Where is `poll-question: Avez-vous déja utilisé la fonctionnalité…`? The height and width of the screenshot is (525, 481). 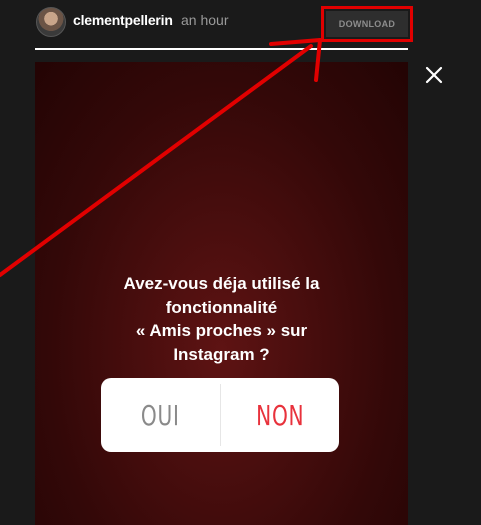 poll-question: Avez-vous déja utilisé la fonctionnalité… is located at coordinates (221, 319).